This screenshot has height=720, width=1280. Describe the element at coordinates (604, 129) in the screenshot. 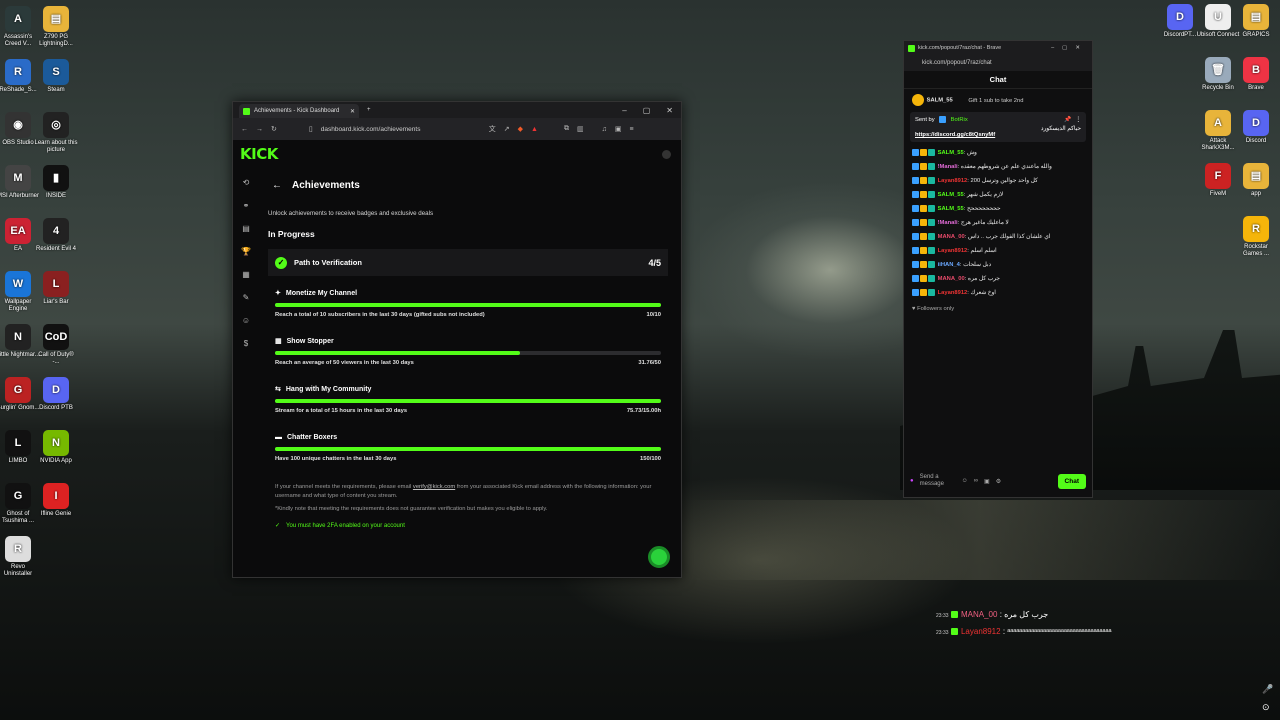

I see `media-icon: ♫` at that location.